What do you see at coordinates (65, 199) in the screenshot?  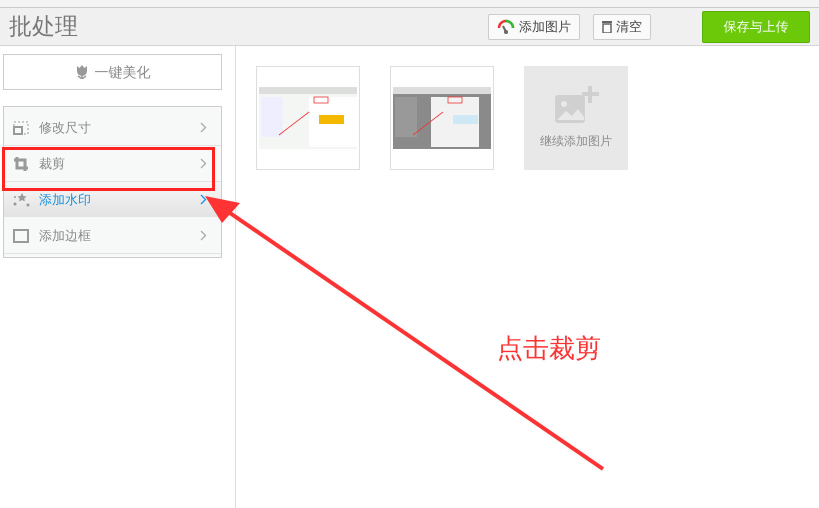 I see `tool-label: 添加水印` at bounding box center [65, 199].